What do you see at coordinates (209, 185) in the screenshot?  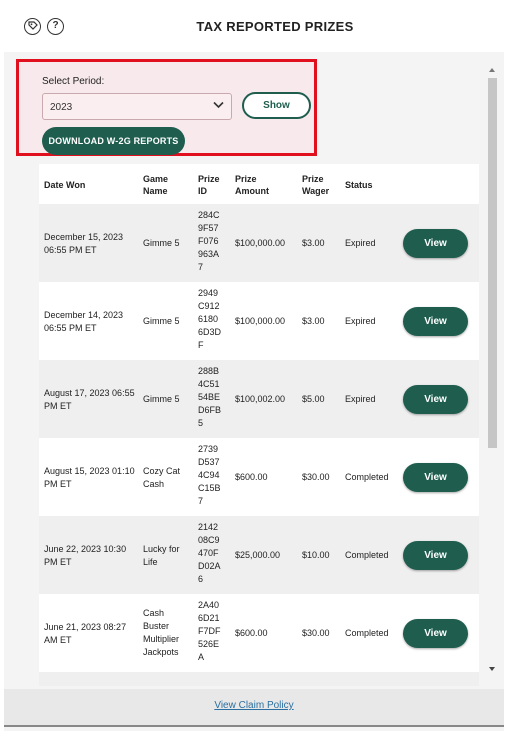 I see `col-prize-id: Prize ID` at bounding box center [209, 185].